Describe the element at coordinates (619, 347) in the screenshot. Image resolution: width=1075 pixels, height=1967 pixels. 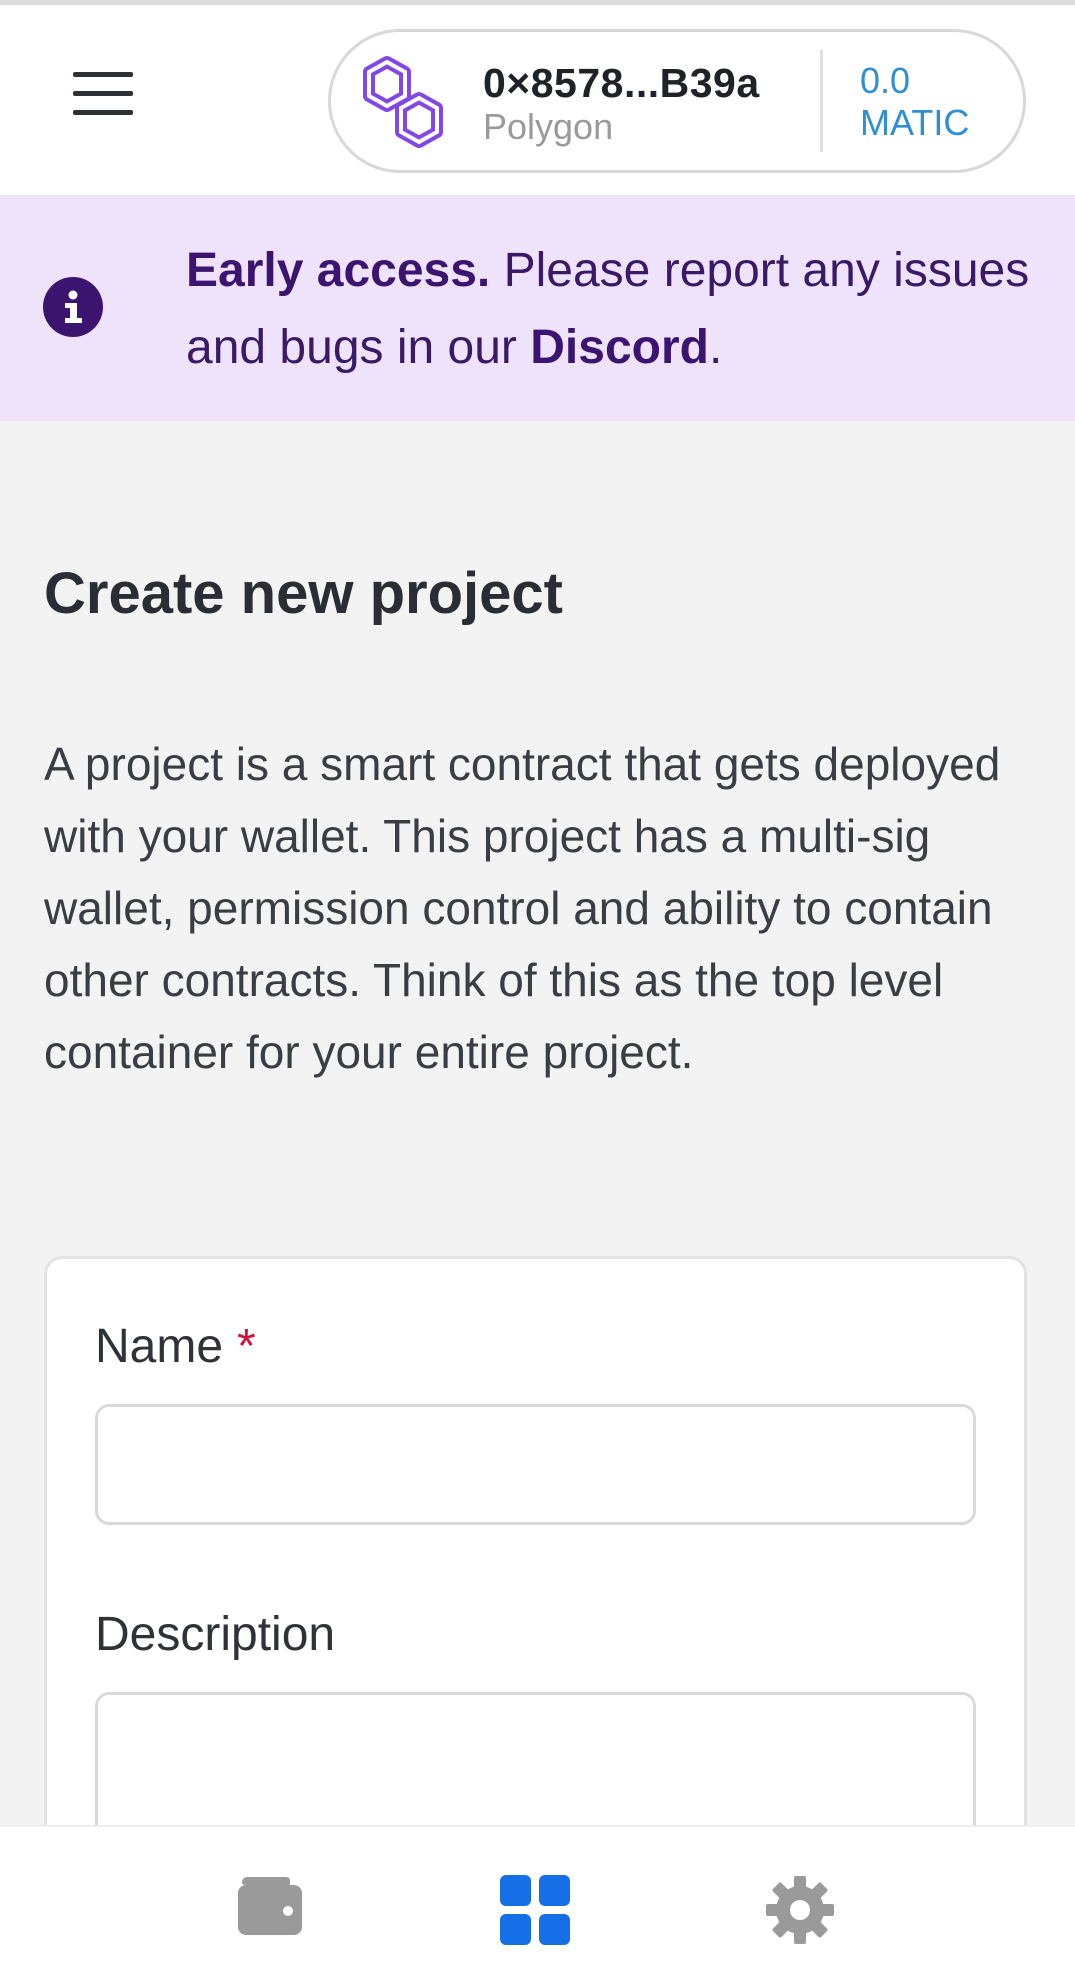
I see `discord-link: Discord` at that location.